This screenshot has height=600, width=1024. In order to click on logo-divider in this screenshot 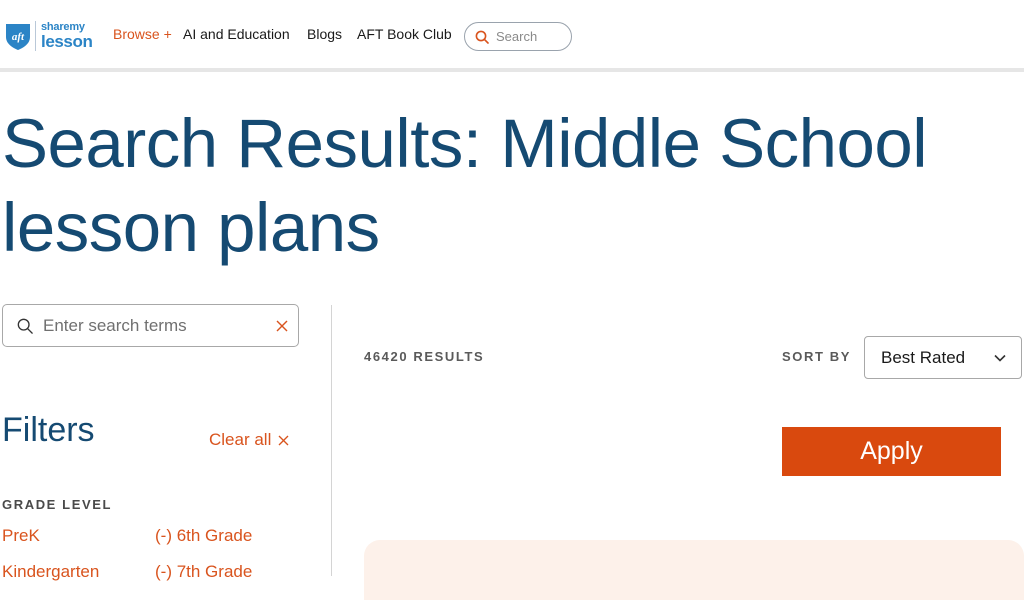, I will do `click(35, 36)`.